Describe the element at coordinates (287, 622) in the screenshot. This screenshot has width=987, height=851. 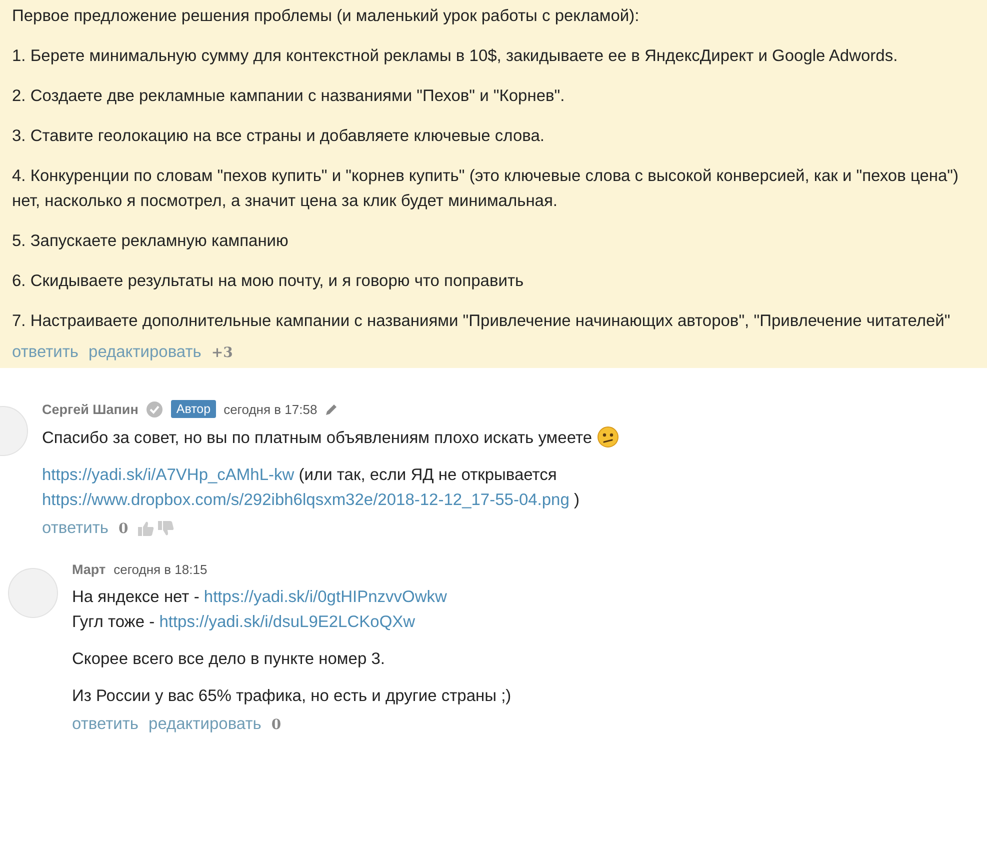
I see `link: https://yadi.sk/i/dsuL9E2LCKoQXw` at that location.